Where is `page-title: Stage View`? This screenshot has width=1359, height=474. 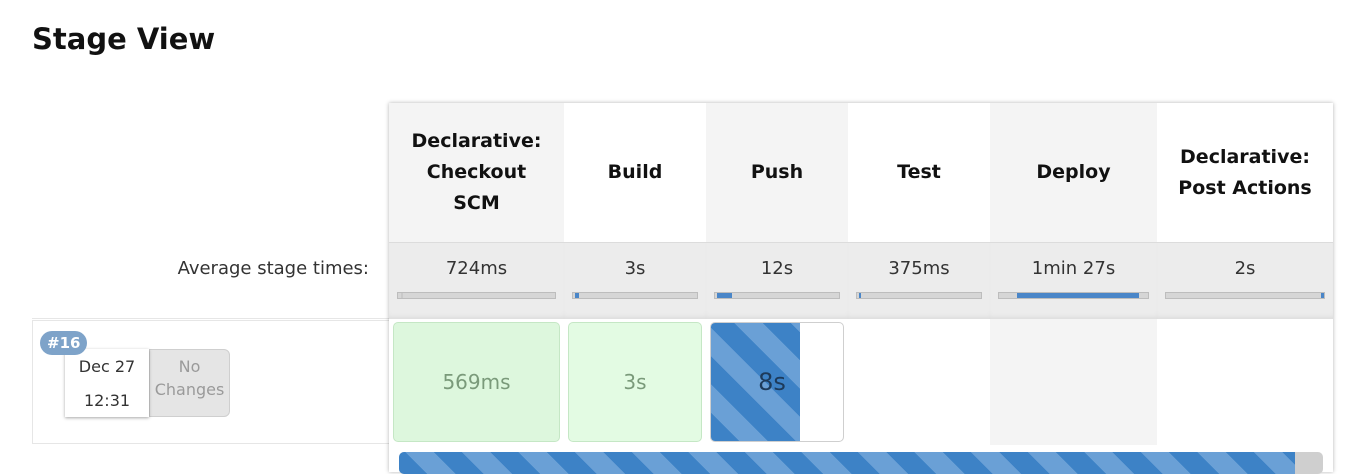
page-title: Stage View is located at coordinates (124, 39).